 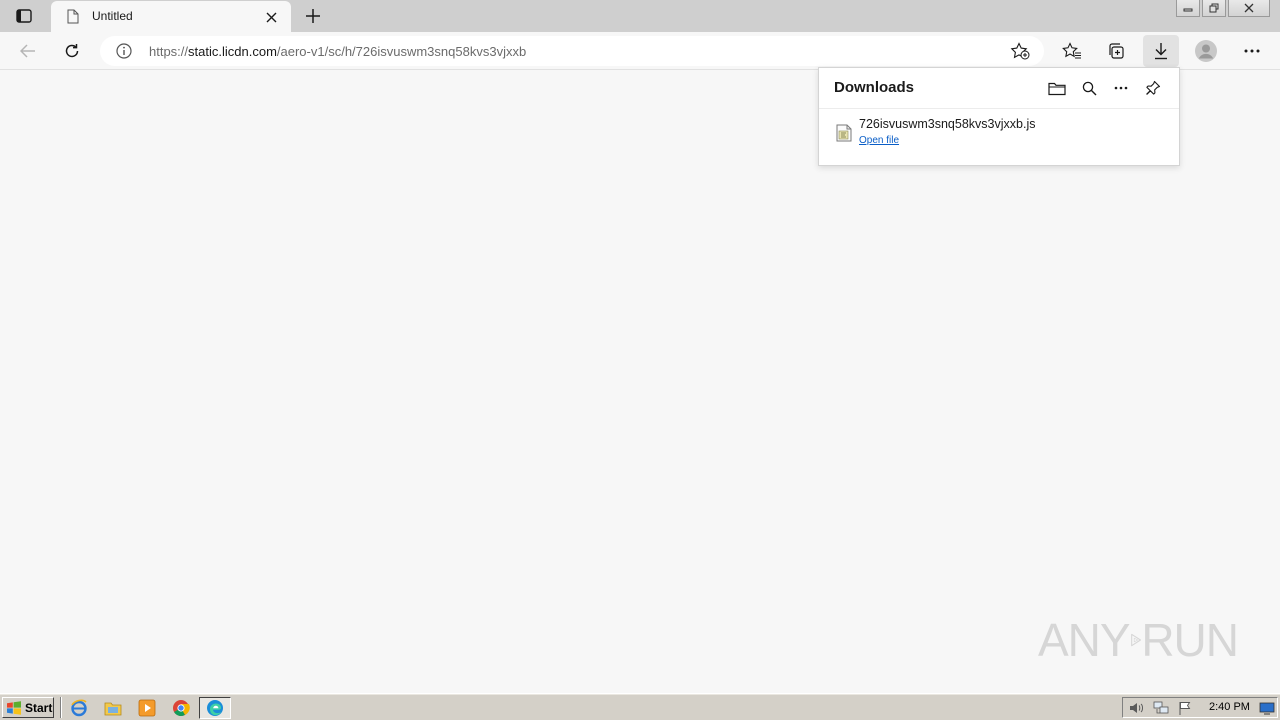 What do you see at coordinates (61, 707) in the screenshot?
I see `taskbar-separator` at bounding box center [61, 707].